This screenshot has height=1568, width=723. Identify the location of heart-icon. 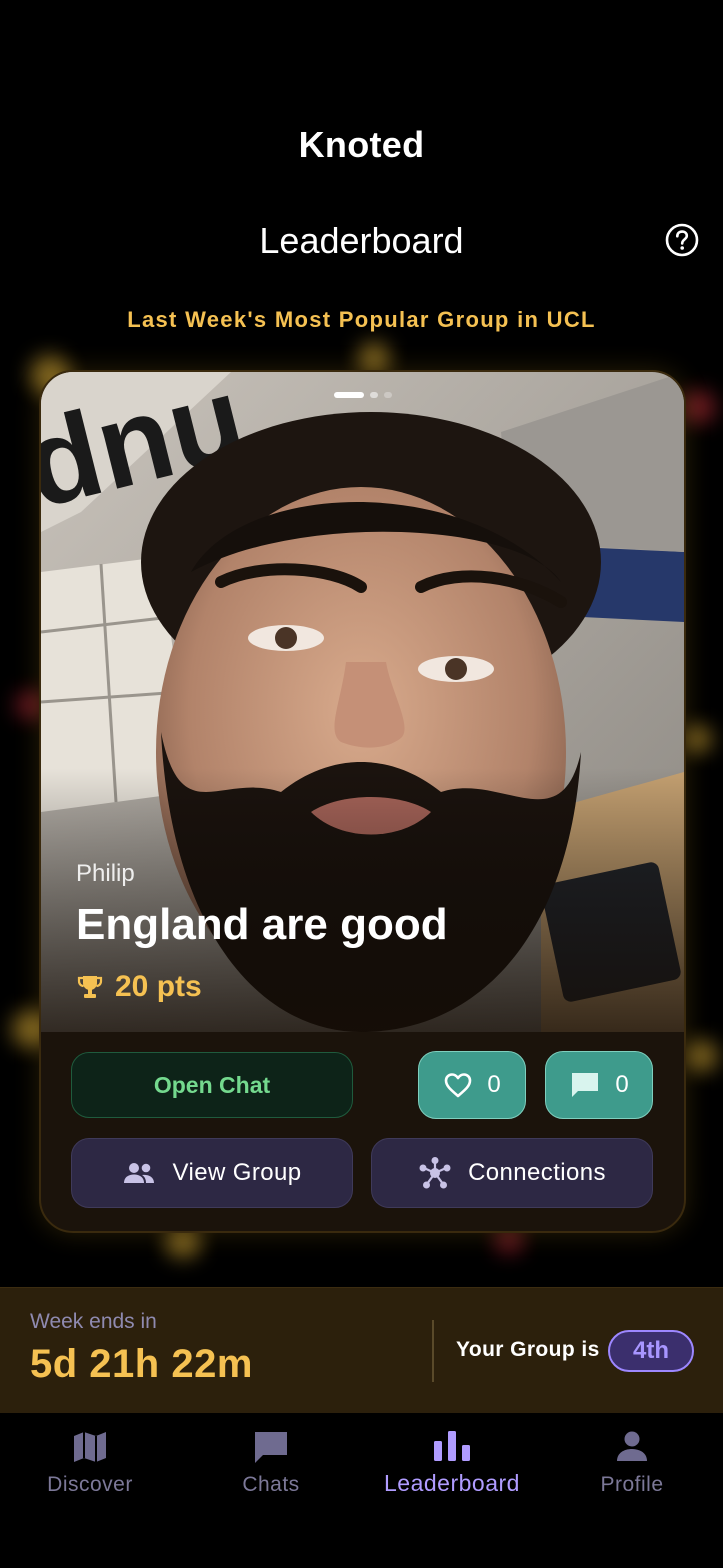
(458, 1085).